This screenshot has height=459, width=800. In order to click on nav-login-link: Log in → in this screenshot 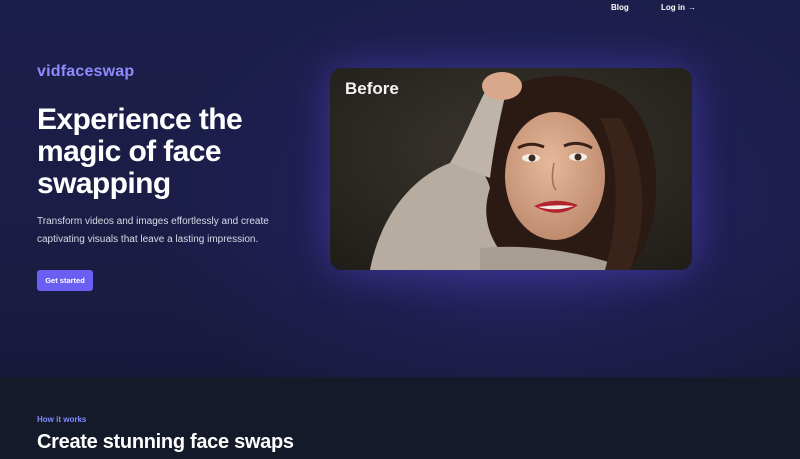, I will do `click(678, 7)`.